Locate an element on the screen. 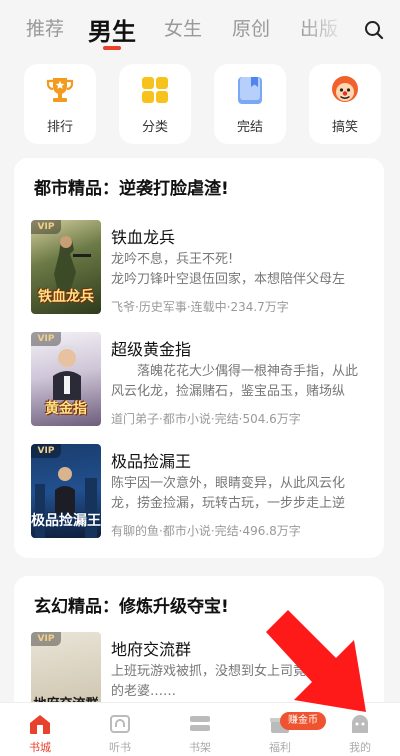 Image resolution: width=400 pixels, height=756 pixels. book-title: 铁血龙兵 is located at coordinates (143, 237).